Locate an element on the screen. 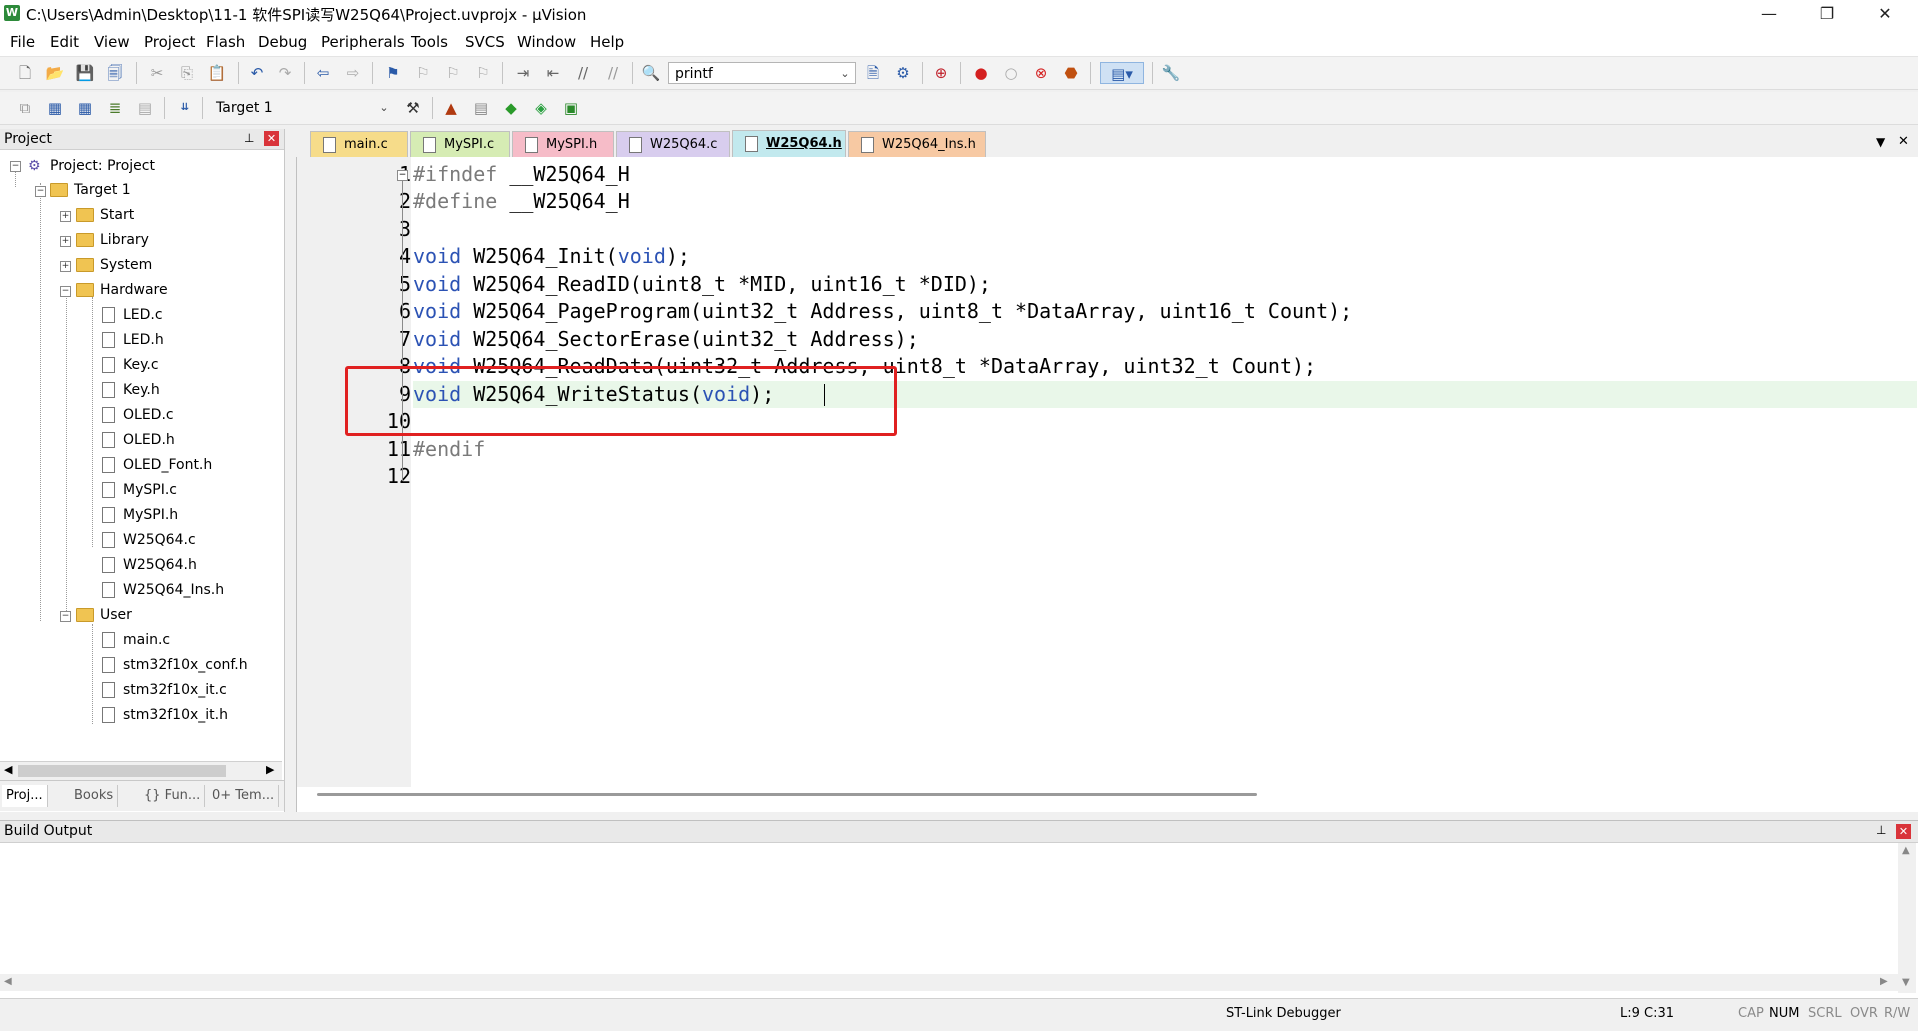 This screenshot has height=1031, width=1918. menu-view: View is located at coordinates (112, 42).